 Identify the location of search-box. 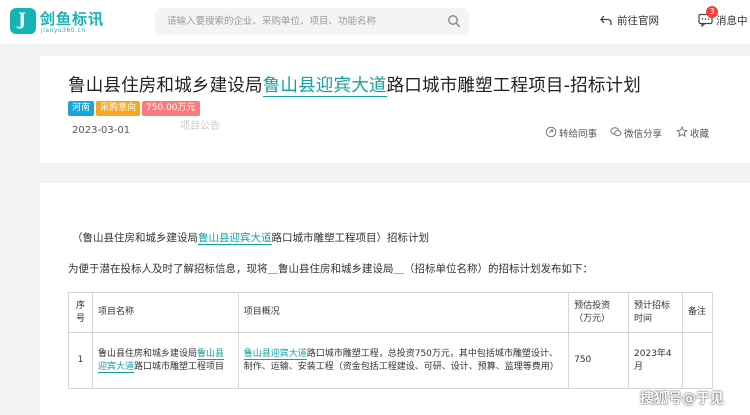
(312, 21).